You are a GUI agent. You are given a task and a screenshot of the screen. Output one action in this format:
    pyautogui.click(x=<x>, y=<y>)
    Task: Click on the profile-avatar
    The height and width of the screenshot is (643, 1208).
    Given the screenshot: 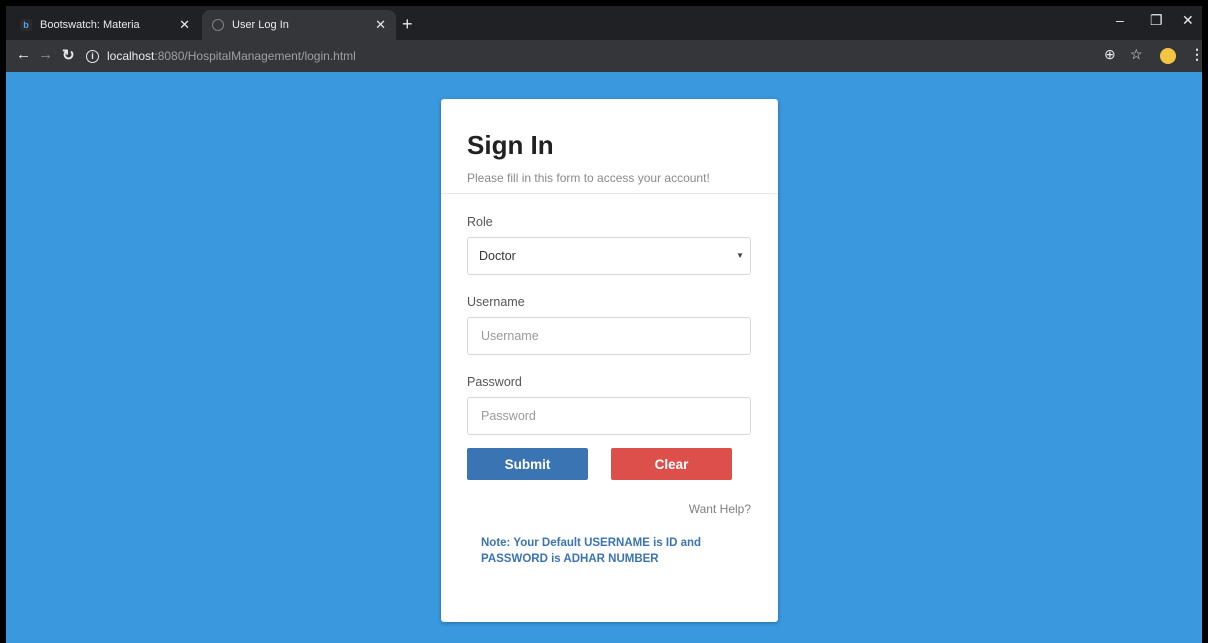 What is the action you would take?
    pyautogui.click(x=1168, y=56)
    